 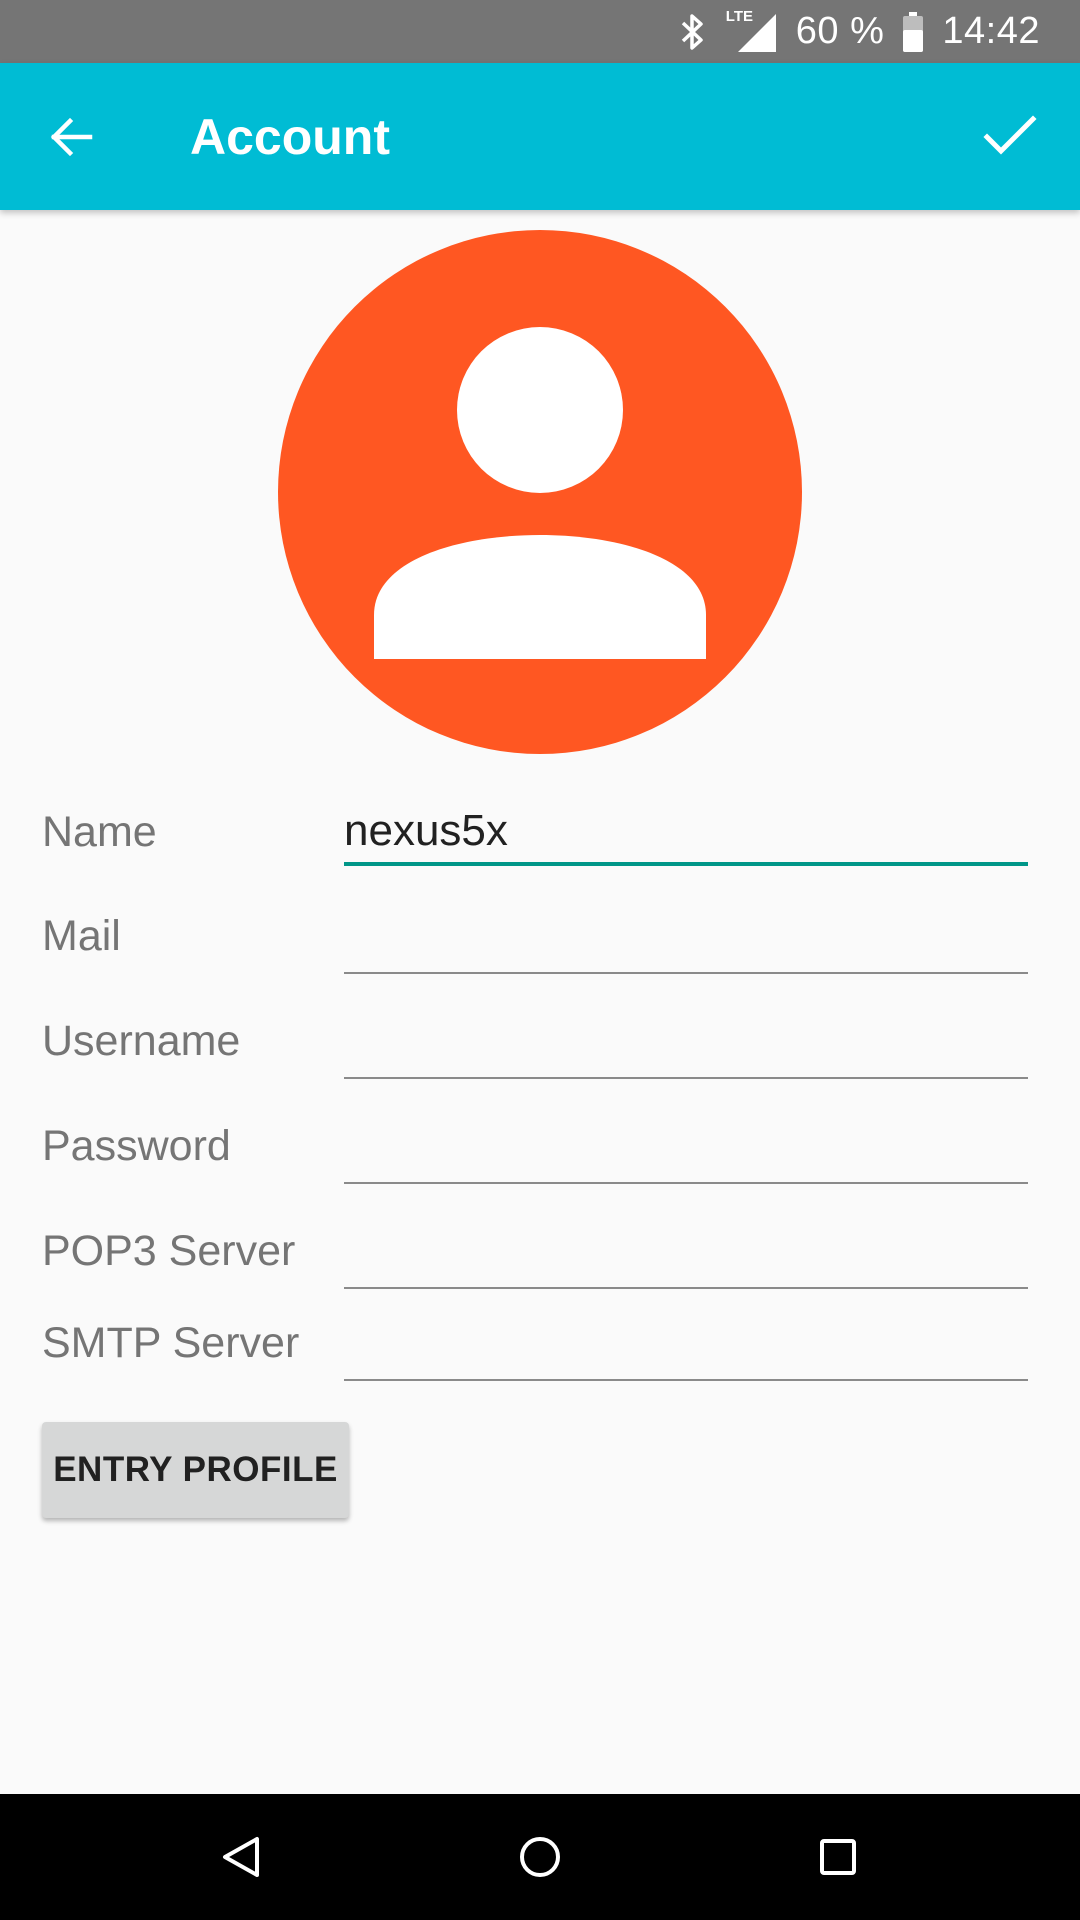 I want to click on mail-label: Mail, so click(x=81, y=936).